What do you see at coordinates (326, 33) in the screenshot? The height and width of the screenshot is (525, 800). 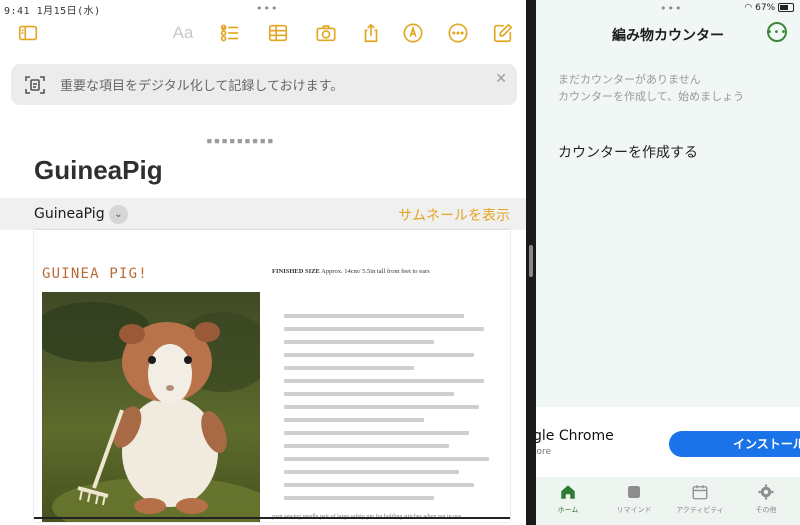 I see `camera-icon` at bounding box center [326, 33].